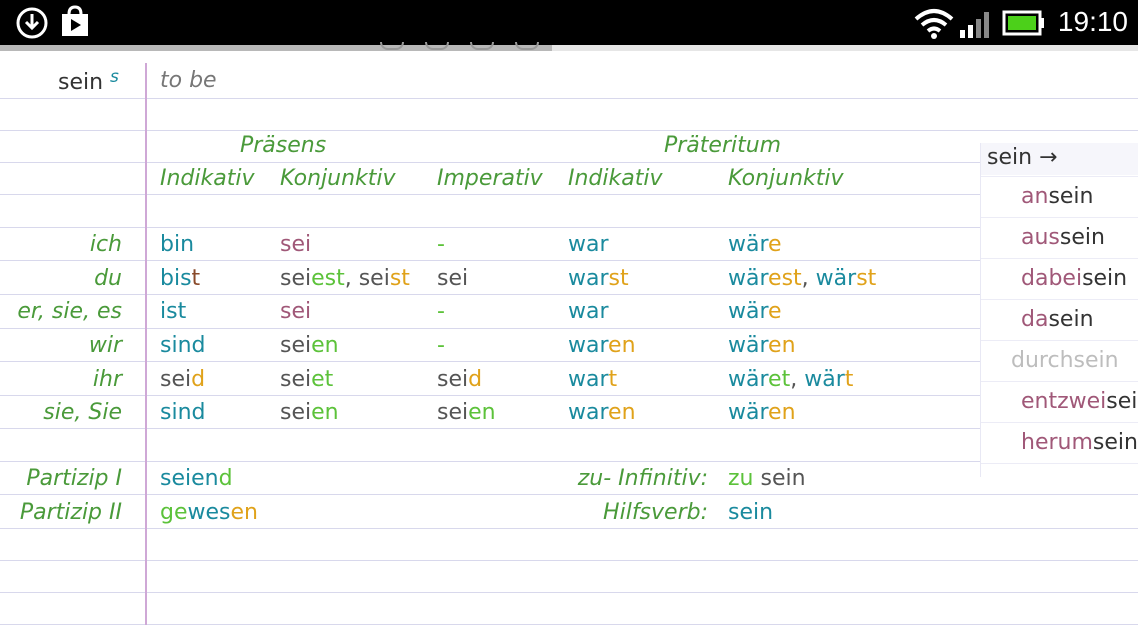 Image resolution: width=1138 pixels, height=640 pixels. I want to click on partizip-1-label: Partizip I, so click(74, 478).